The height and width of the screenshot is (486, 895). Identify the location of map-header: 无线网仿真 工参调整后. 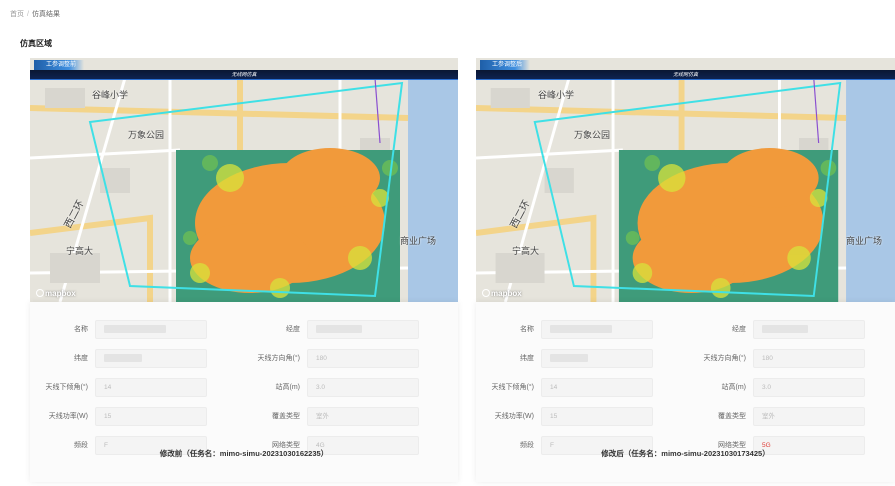
(685, 69).